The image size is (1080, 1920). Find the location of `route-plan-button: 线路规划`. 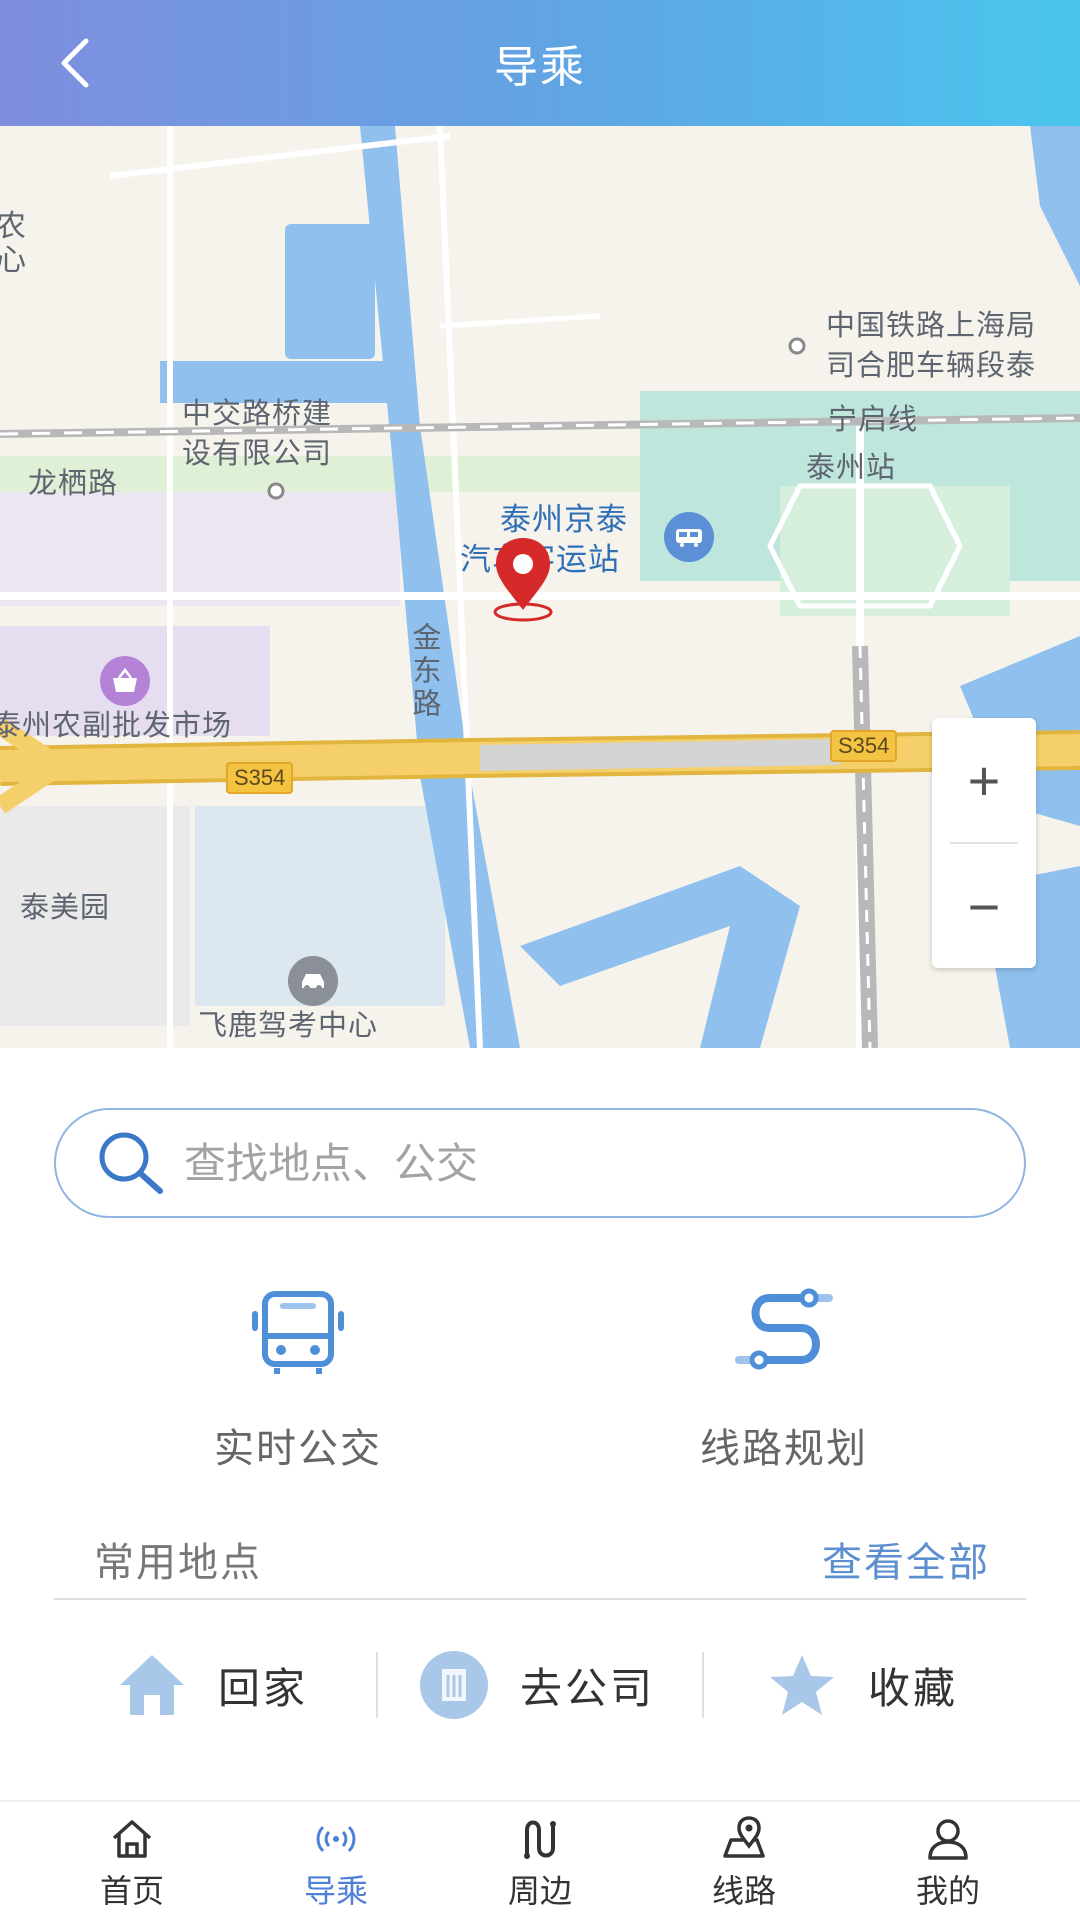

route-plan-button: 线路规划 is located at coordinates (784, 1381).